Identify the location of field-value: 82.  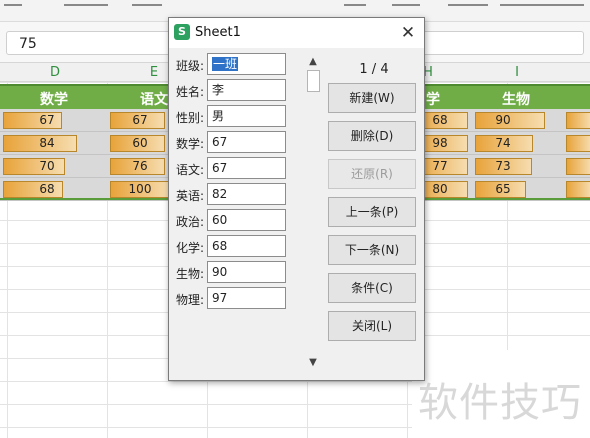
(220, 194).